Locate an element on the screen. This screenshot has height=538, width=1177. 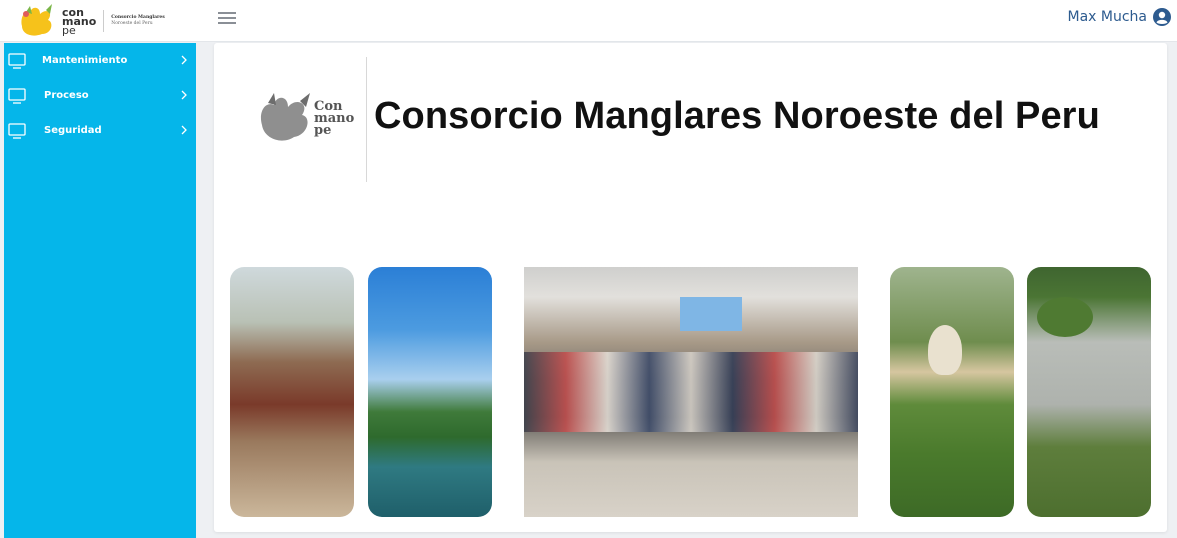
banner-logo-text: Con mano pe is located at coordinates (334, 119).